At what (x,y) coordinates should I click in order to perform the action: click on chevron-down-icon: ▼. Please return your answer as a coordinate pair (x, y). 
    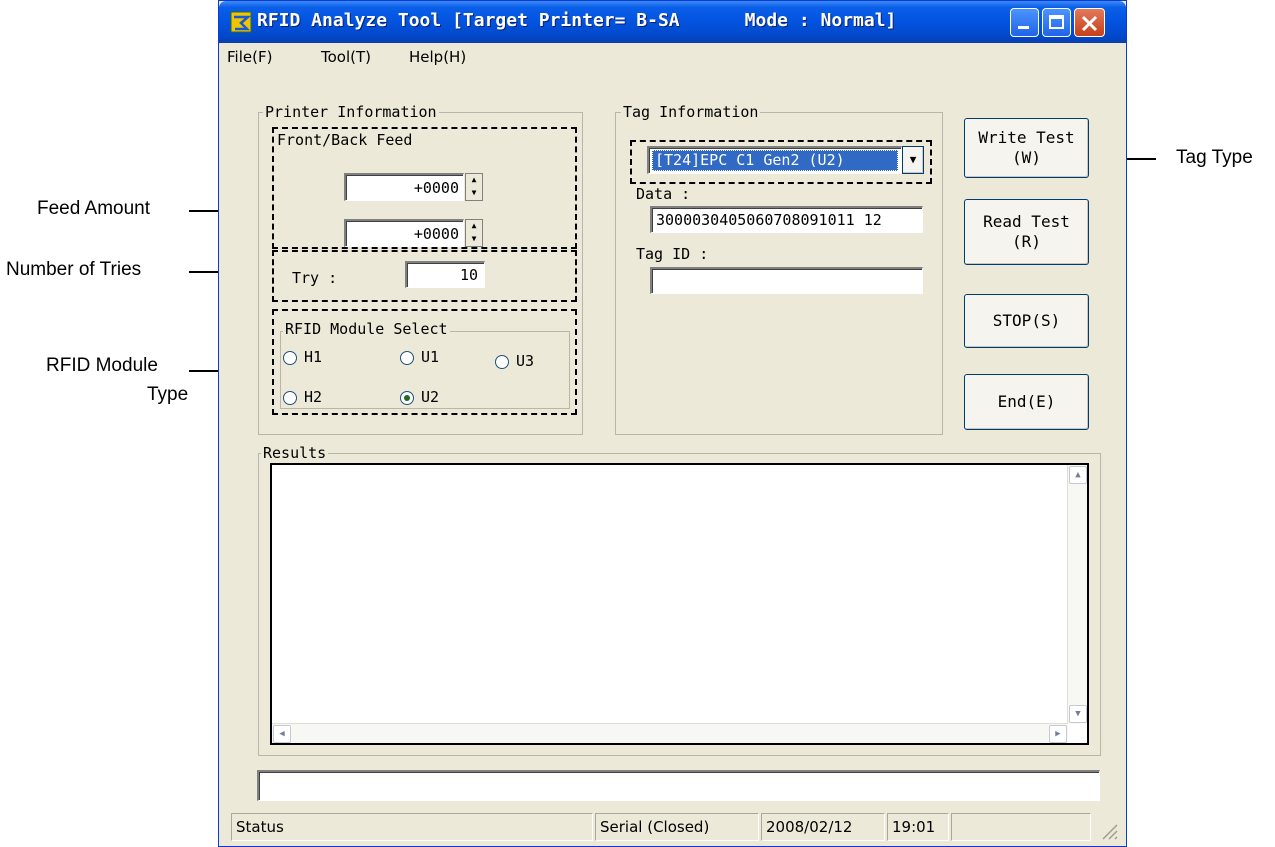
    Looking at the image, I should click on (913, 159).